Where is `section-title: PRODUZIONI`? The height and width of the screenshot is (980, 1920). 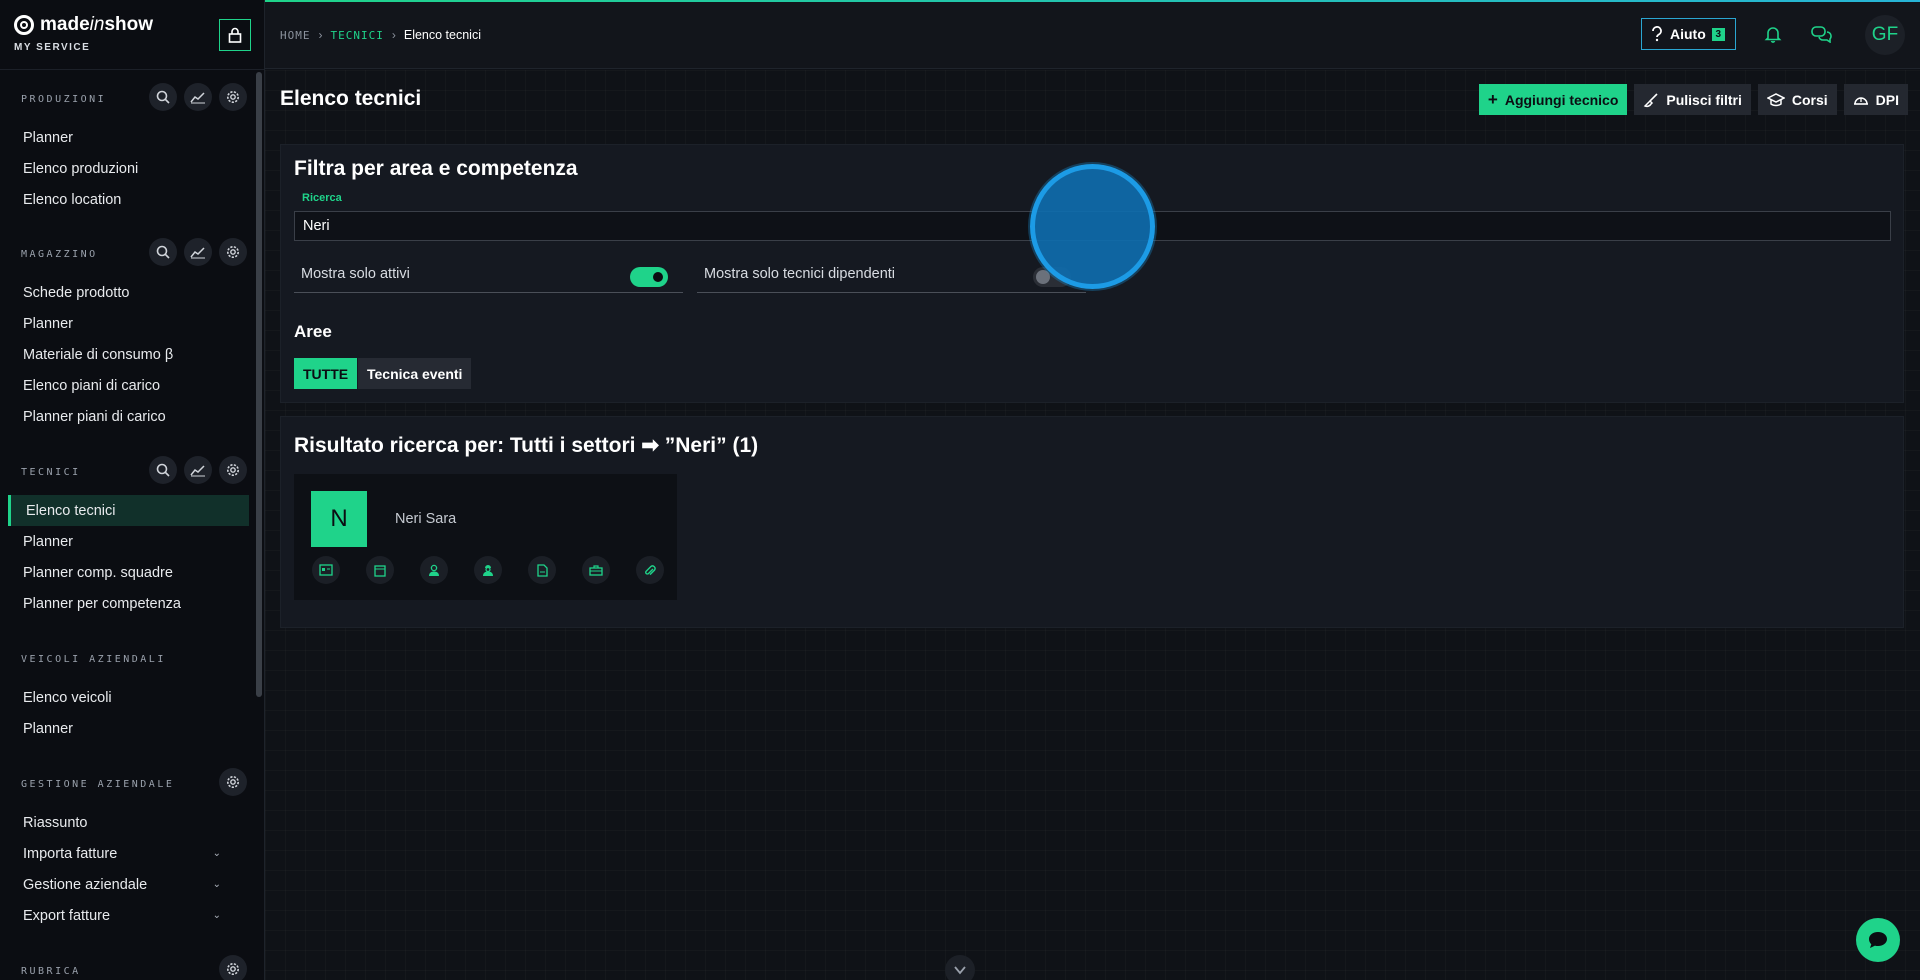
section-title: PRODUZIONI is located at coordinates (64, 99).